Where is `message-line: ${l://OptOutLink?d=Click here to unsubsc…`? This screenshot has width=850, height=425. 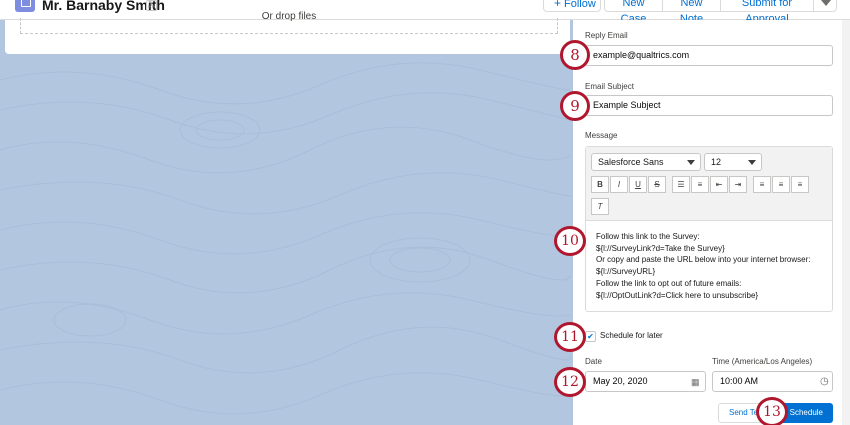 message-line: ${l://OptOutLink?d=Click here to unsubsc… is located at coordinates (677, 295).